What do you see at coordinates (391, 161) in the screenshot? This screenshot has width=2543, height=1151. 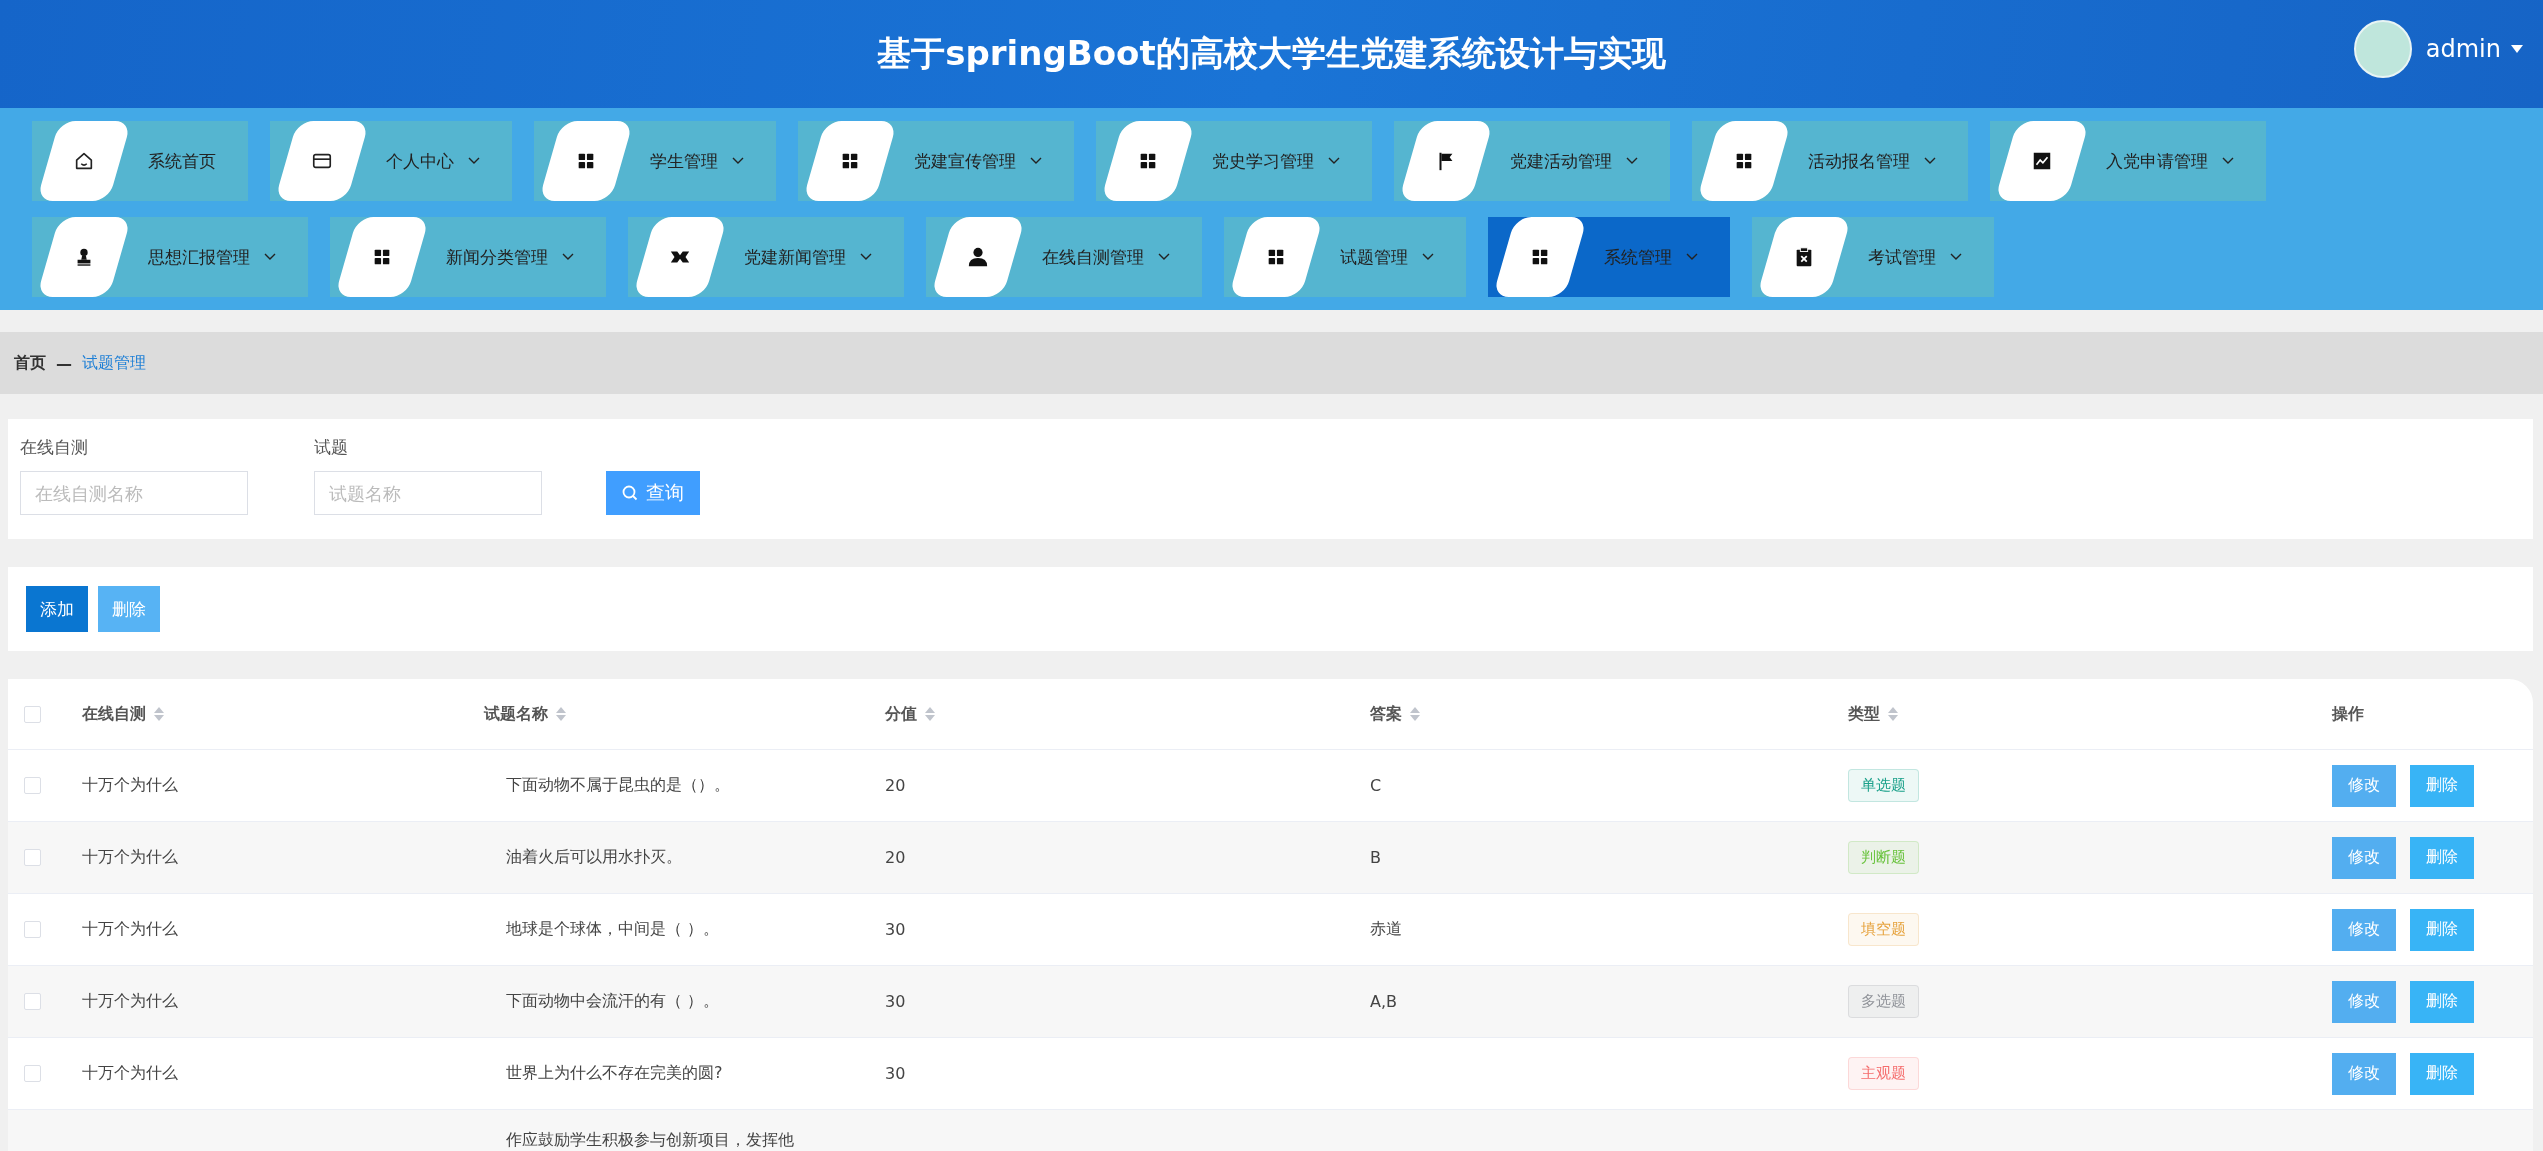 I see `nav-item: 个人中心` at bounding box center [391, 161].